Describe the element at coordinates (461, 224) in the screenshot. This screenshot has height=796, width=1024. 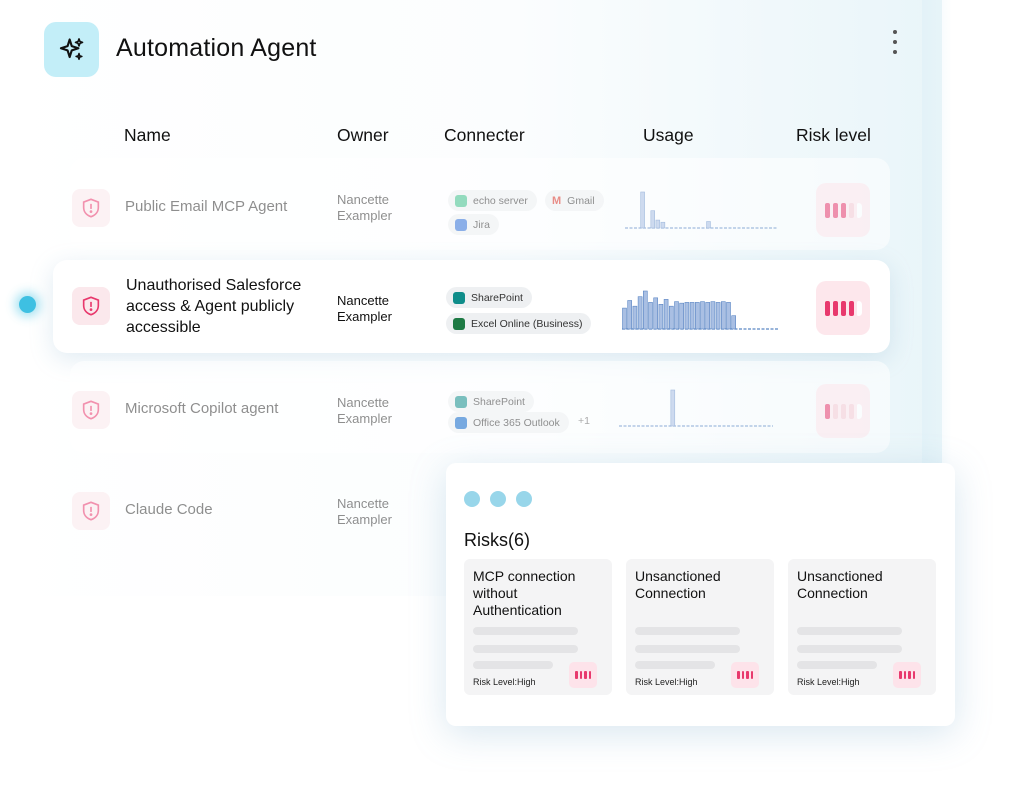
I see `jira-icon` at that location.